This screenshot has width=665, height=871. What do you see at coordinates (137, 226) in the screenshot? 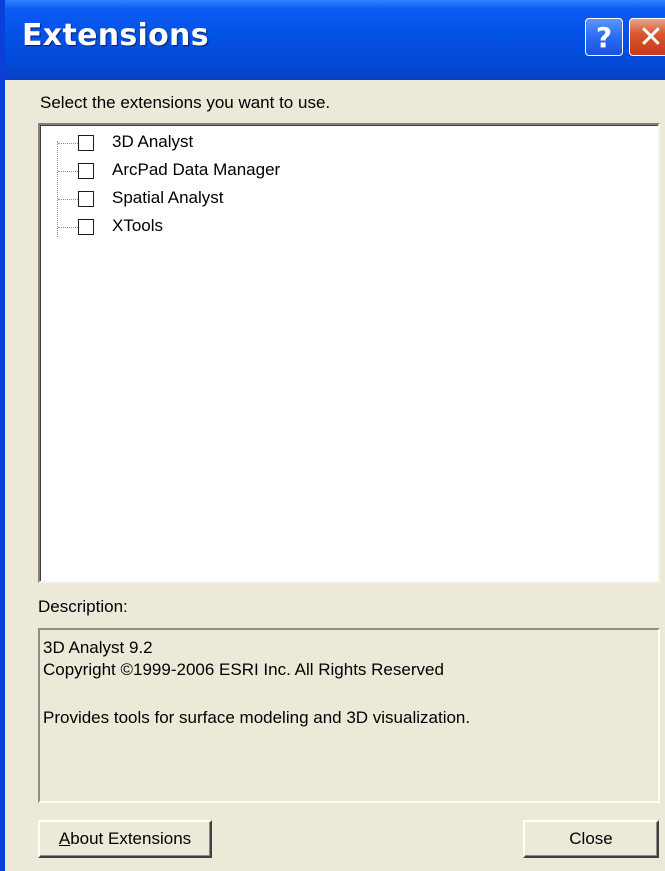
I see `extension-label: XTools` at bounding box center [137, 226].